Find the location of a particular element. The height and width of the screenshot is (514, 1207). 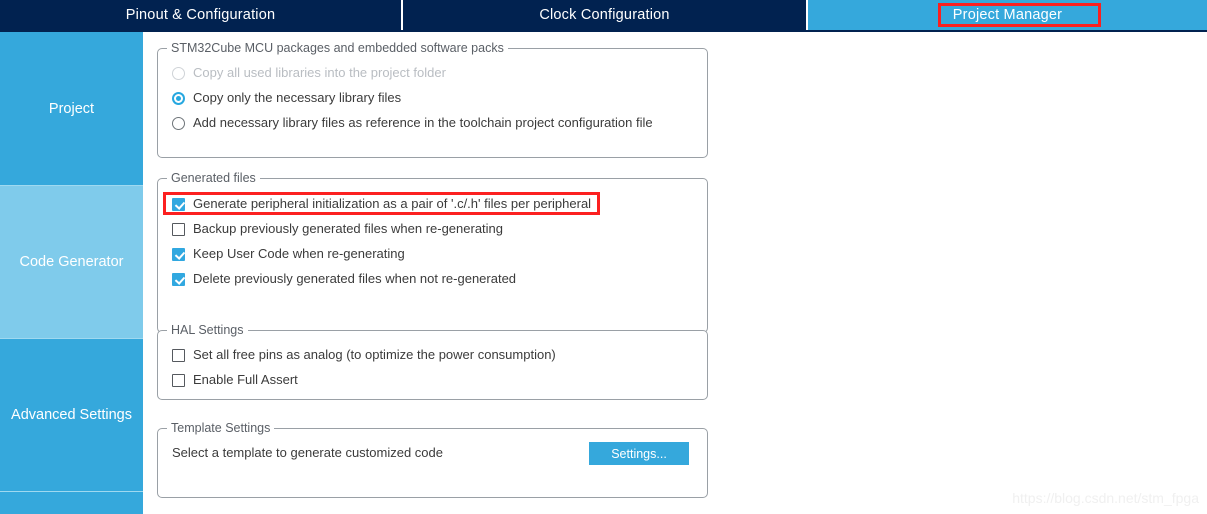

sidebar: Project Code Generator Advanced Settings is located at coordinates (71, 273).